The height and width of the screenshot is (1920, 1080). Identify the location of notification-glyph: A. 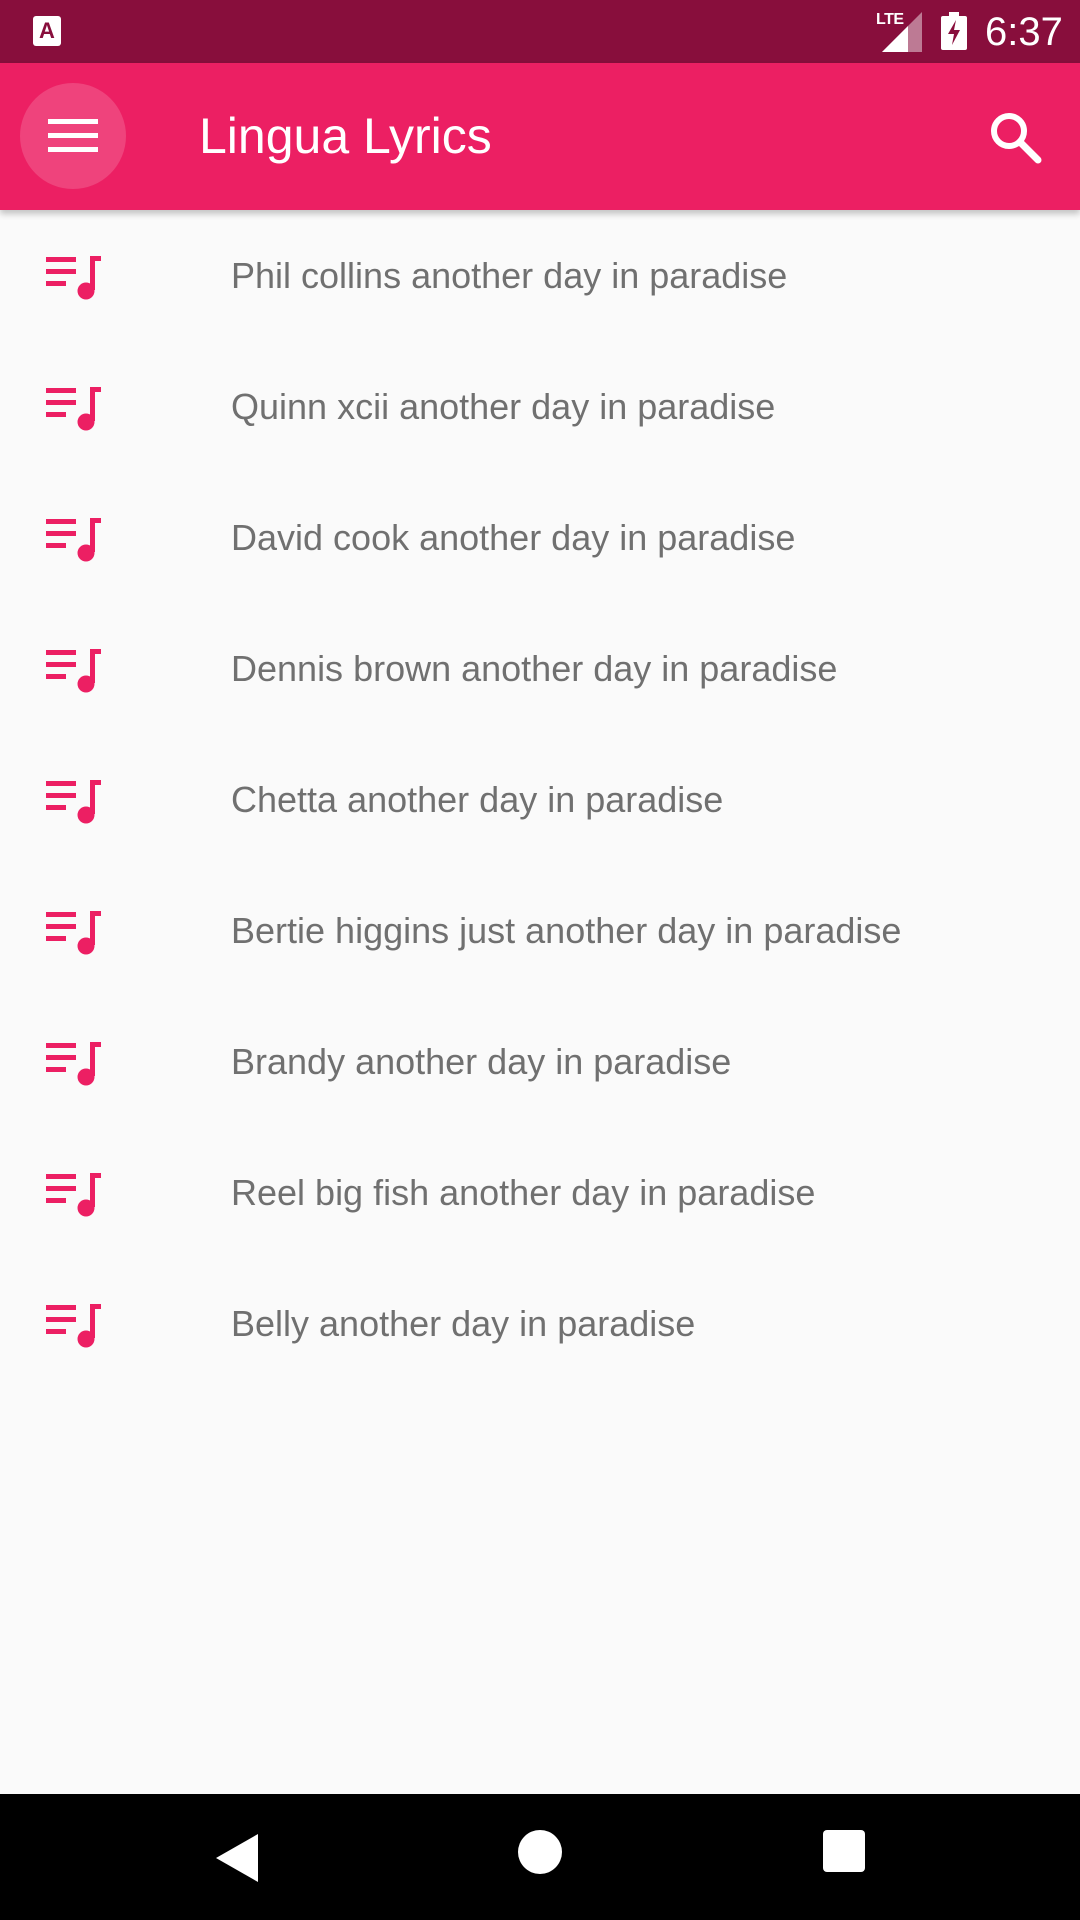
(47, 30).